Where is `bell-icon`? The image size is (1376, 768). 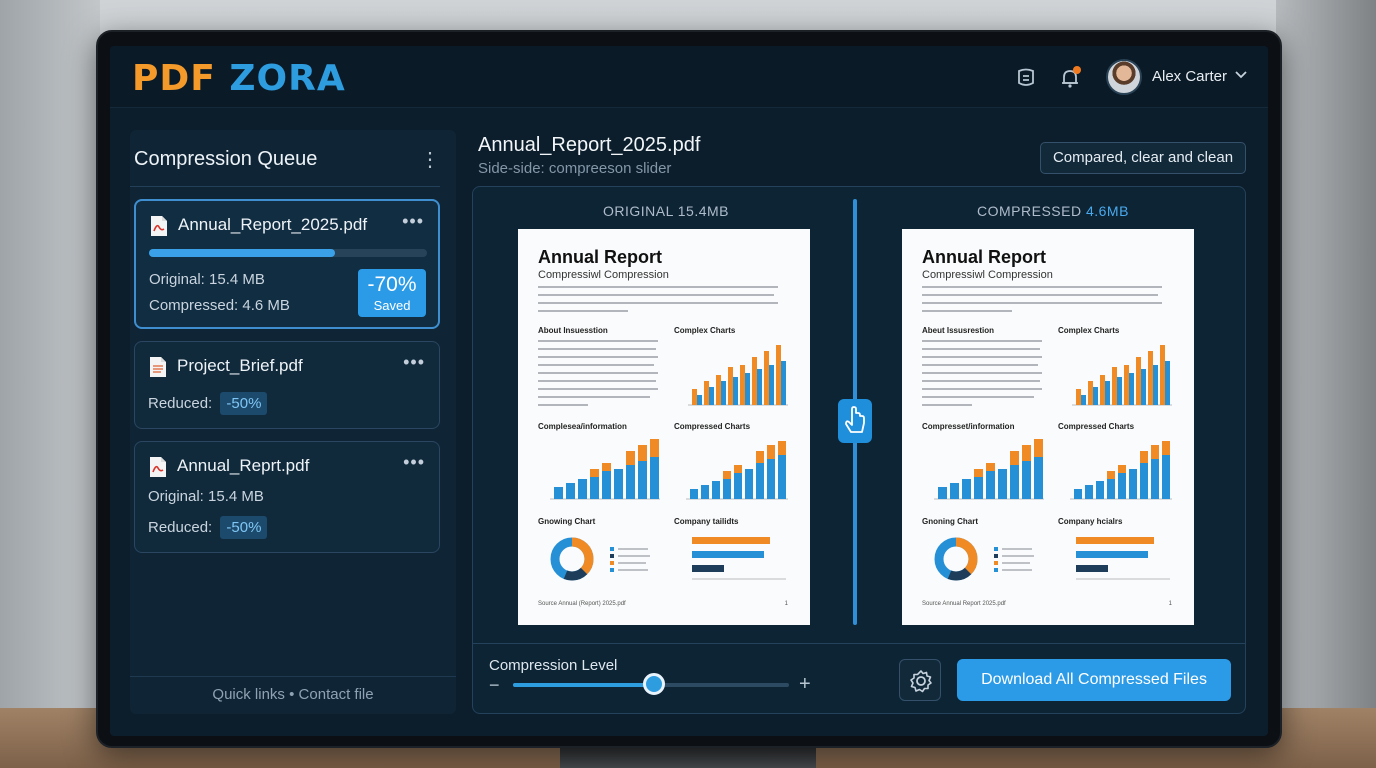 bell-icon is located at coordinates (1070, 78).